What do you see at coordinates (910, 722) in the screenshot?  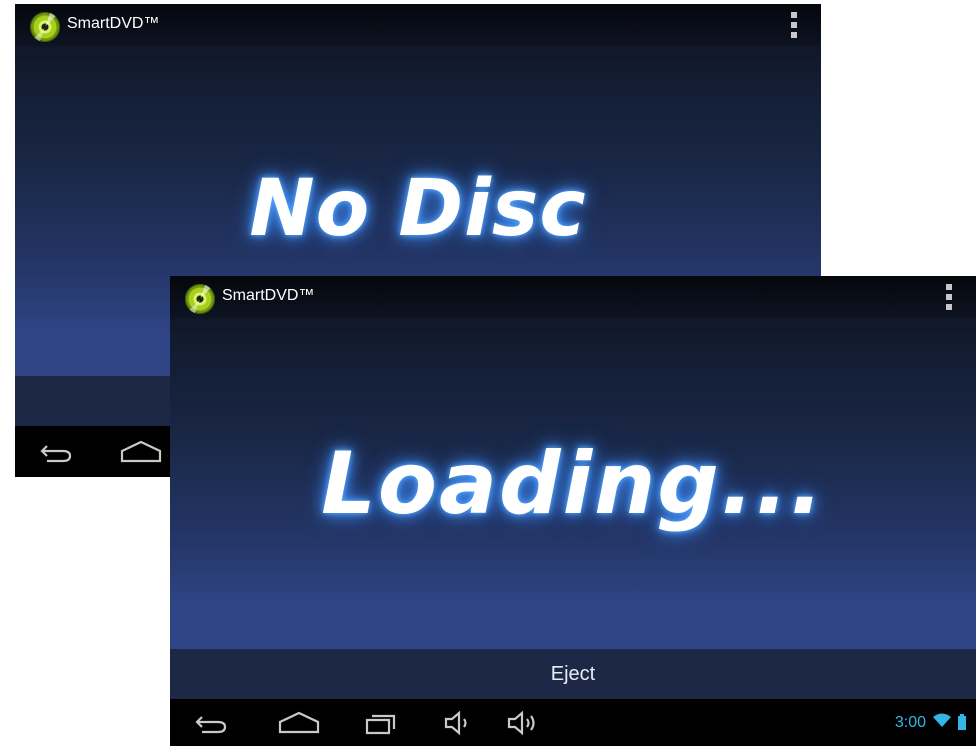 I see `clock: 3:00` at bounding box center [910, 722].